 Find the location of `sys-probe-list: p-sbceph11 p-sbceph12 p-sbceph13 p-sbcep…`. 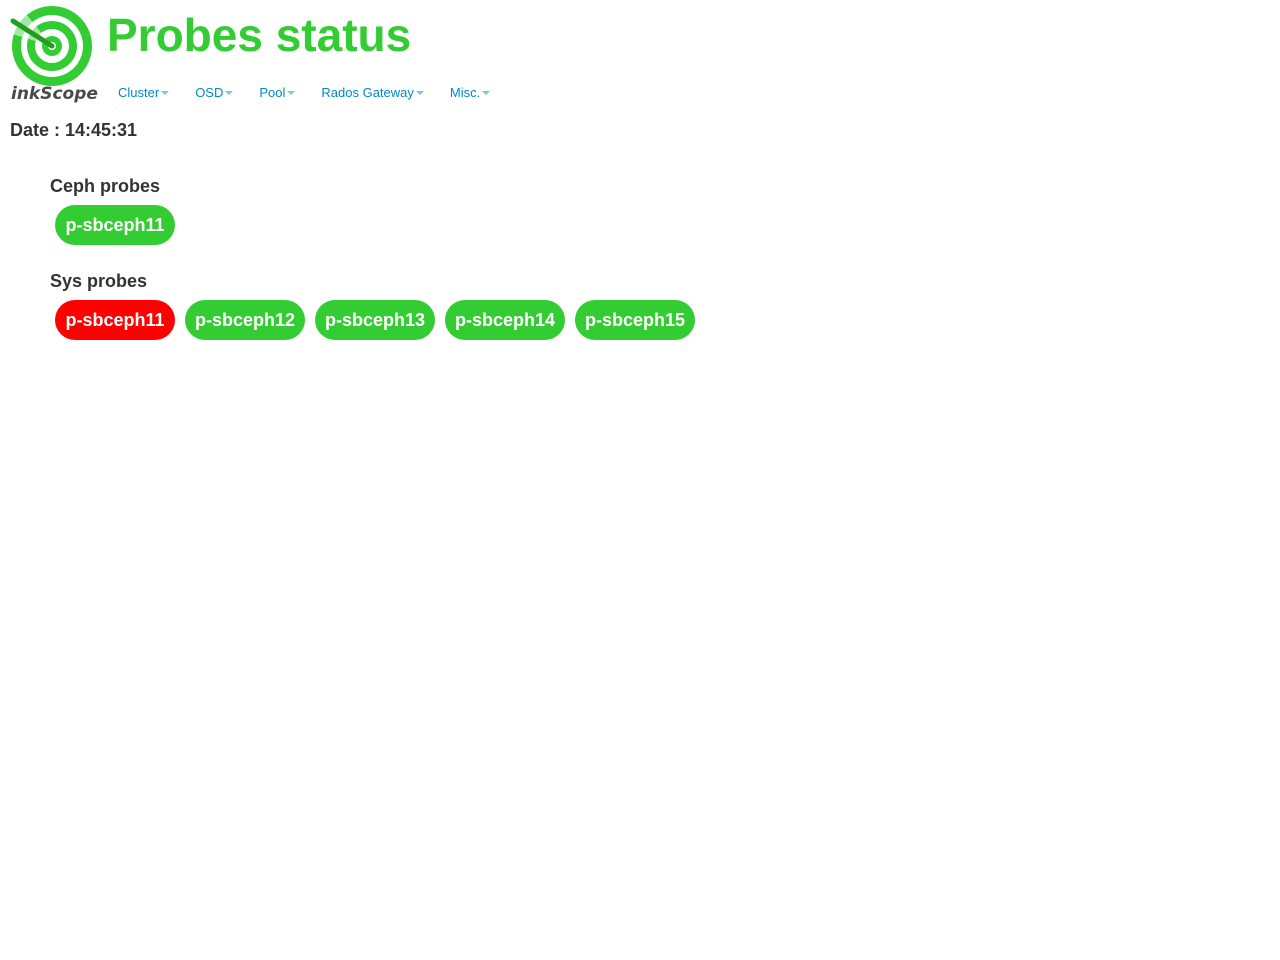

sys-probe-list: p-sbceph11 p-sbceph12 p-sbceph13 p-sbcep… is located at coordinates (380, 320).